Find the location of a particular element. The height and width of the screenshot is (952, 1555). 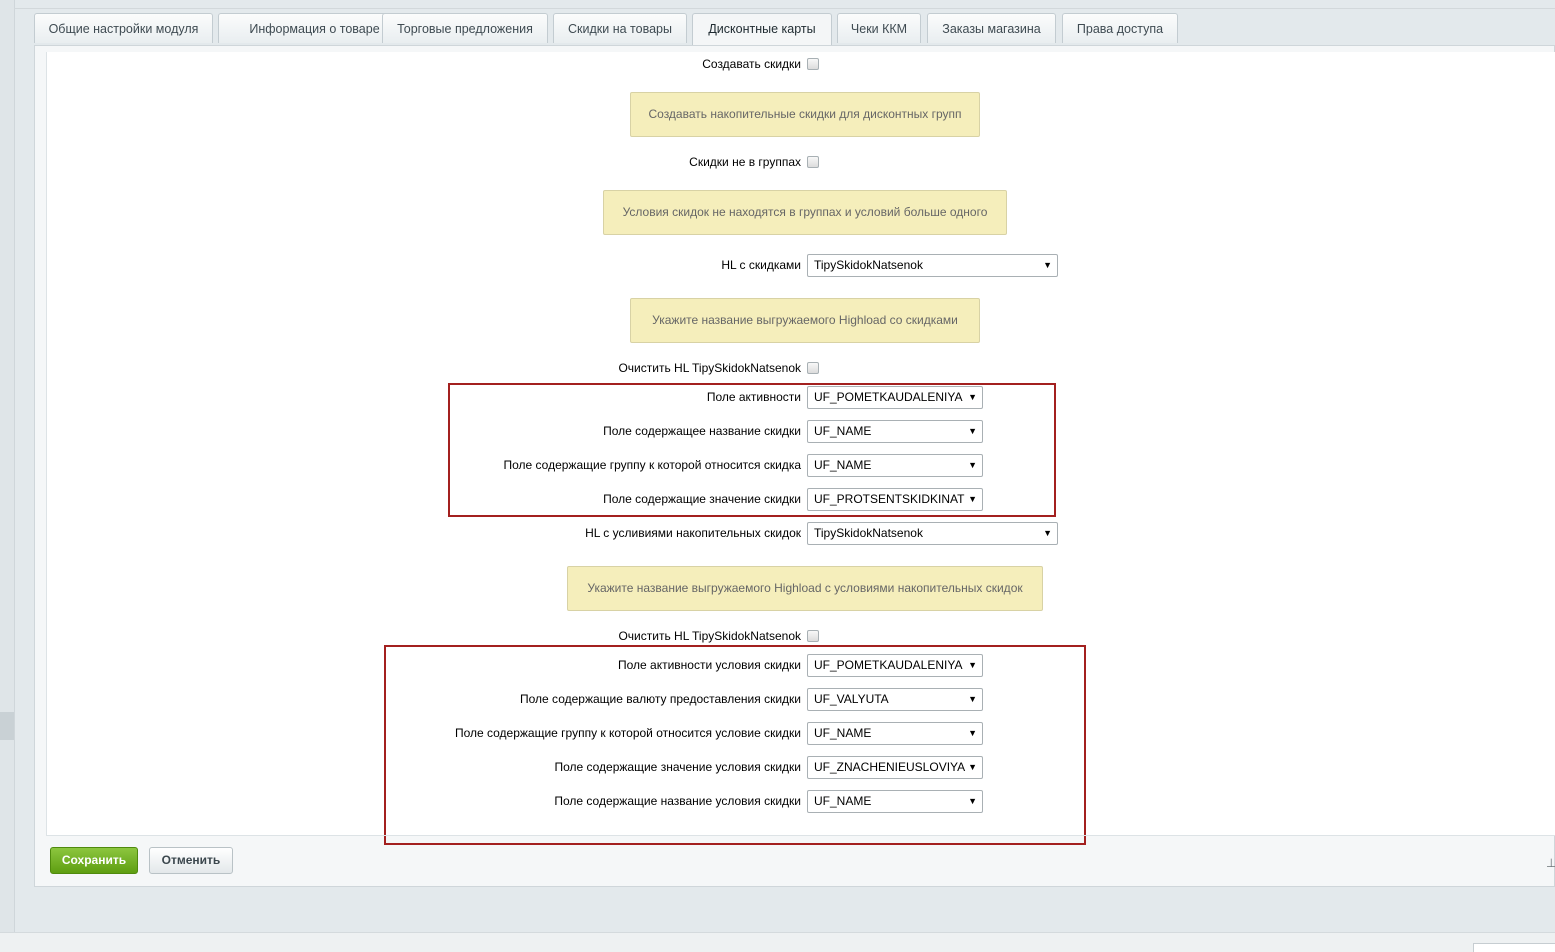

create-discounts-checkbox is located at coordinates (813, 64).